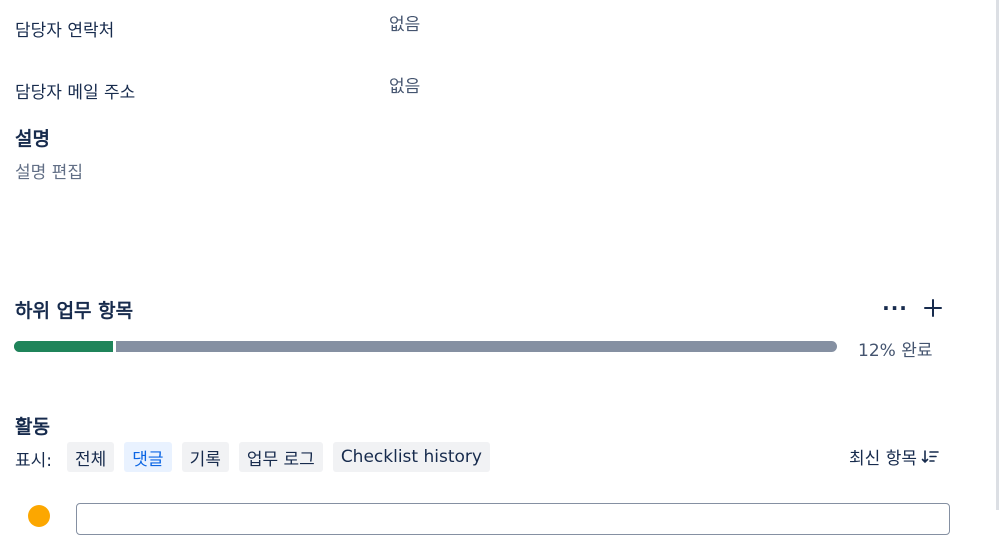  Describe the element at coordinates (205, 457) in the screenshot. I see `filter-history-chip: 기록` at that location.